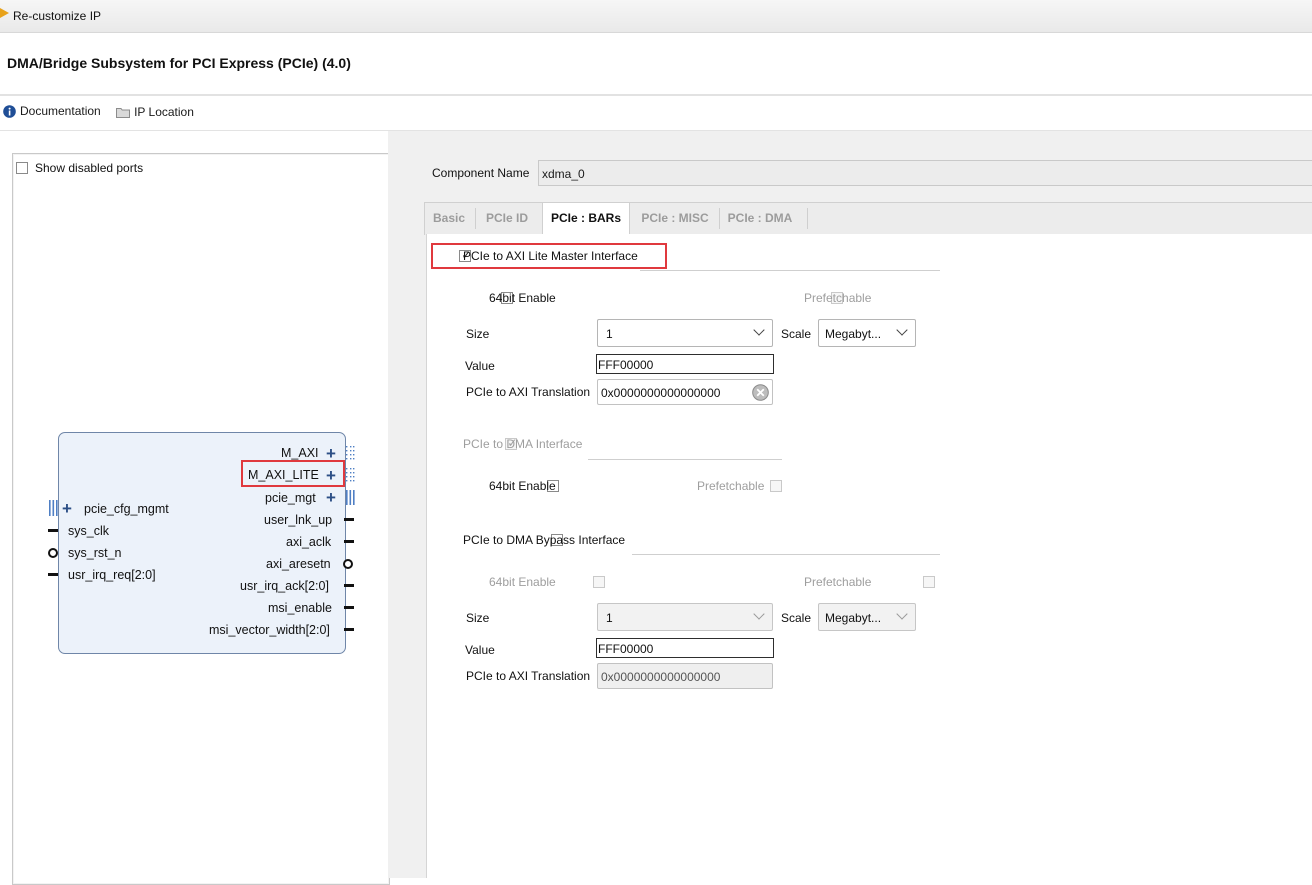 The width and height of the screenshot is (1312, 885). What do you see at coordinates (298, 520) in the screenshot?
I see `port-user-lnk-up: user_lnk_up` at bounding box center [298, 520].